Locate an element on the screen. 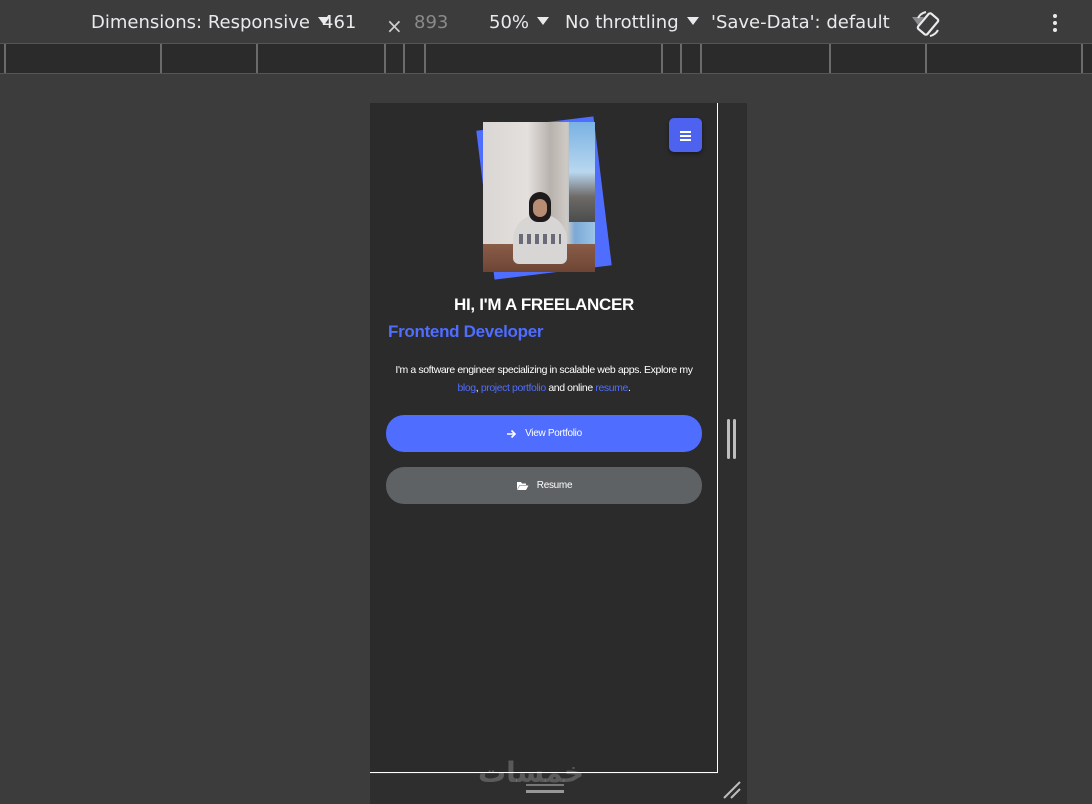 This screenshot has width=1092, height=804. throttling-dropdown: No throttling is located at coordinates (632, 23).